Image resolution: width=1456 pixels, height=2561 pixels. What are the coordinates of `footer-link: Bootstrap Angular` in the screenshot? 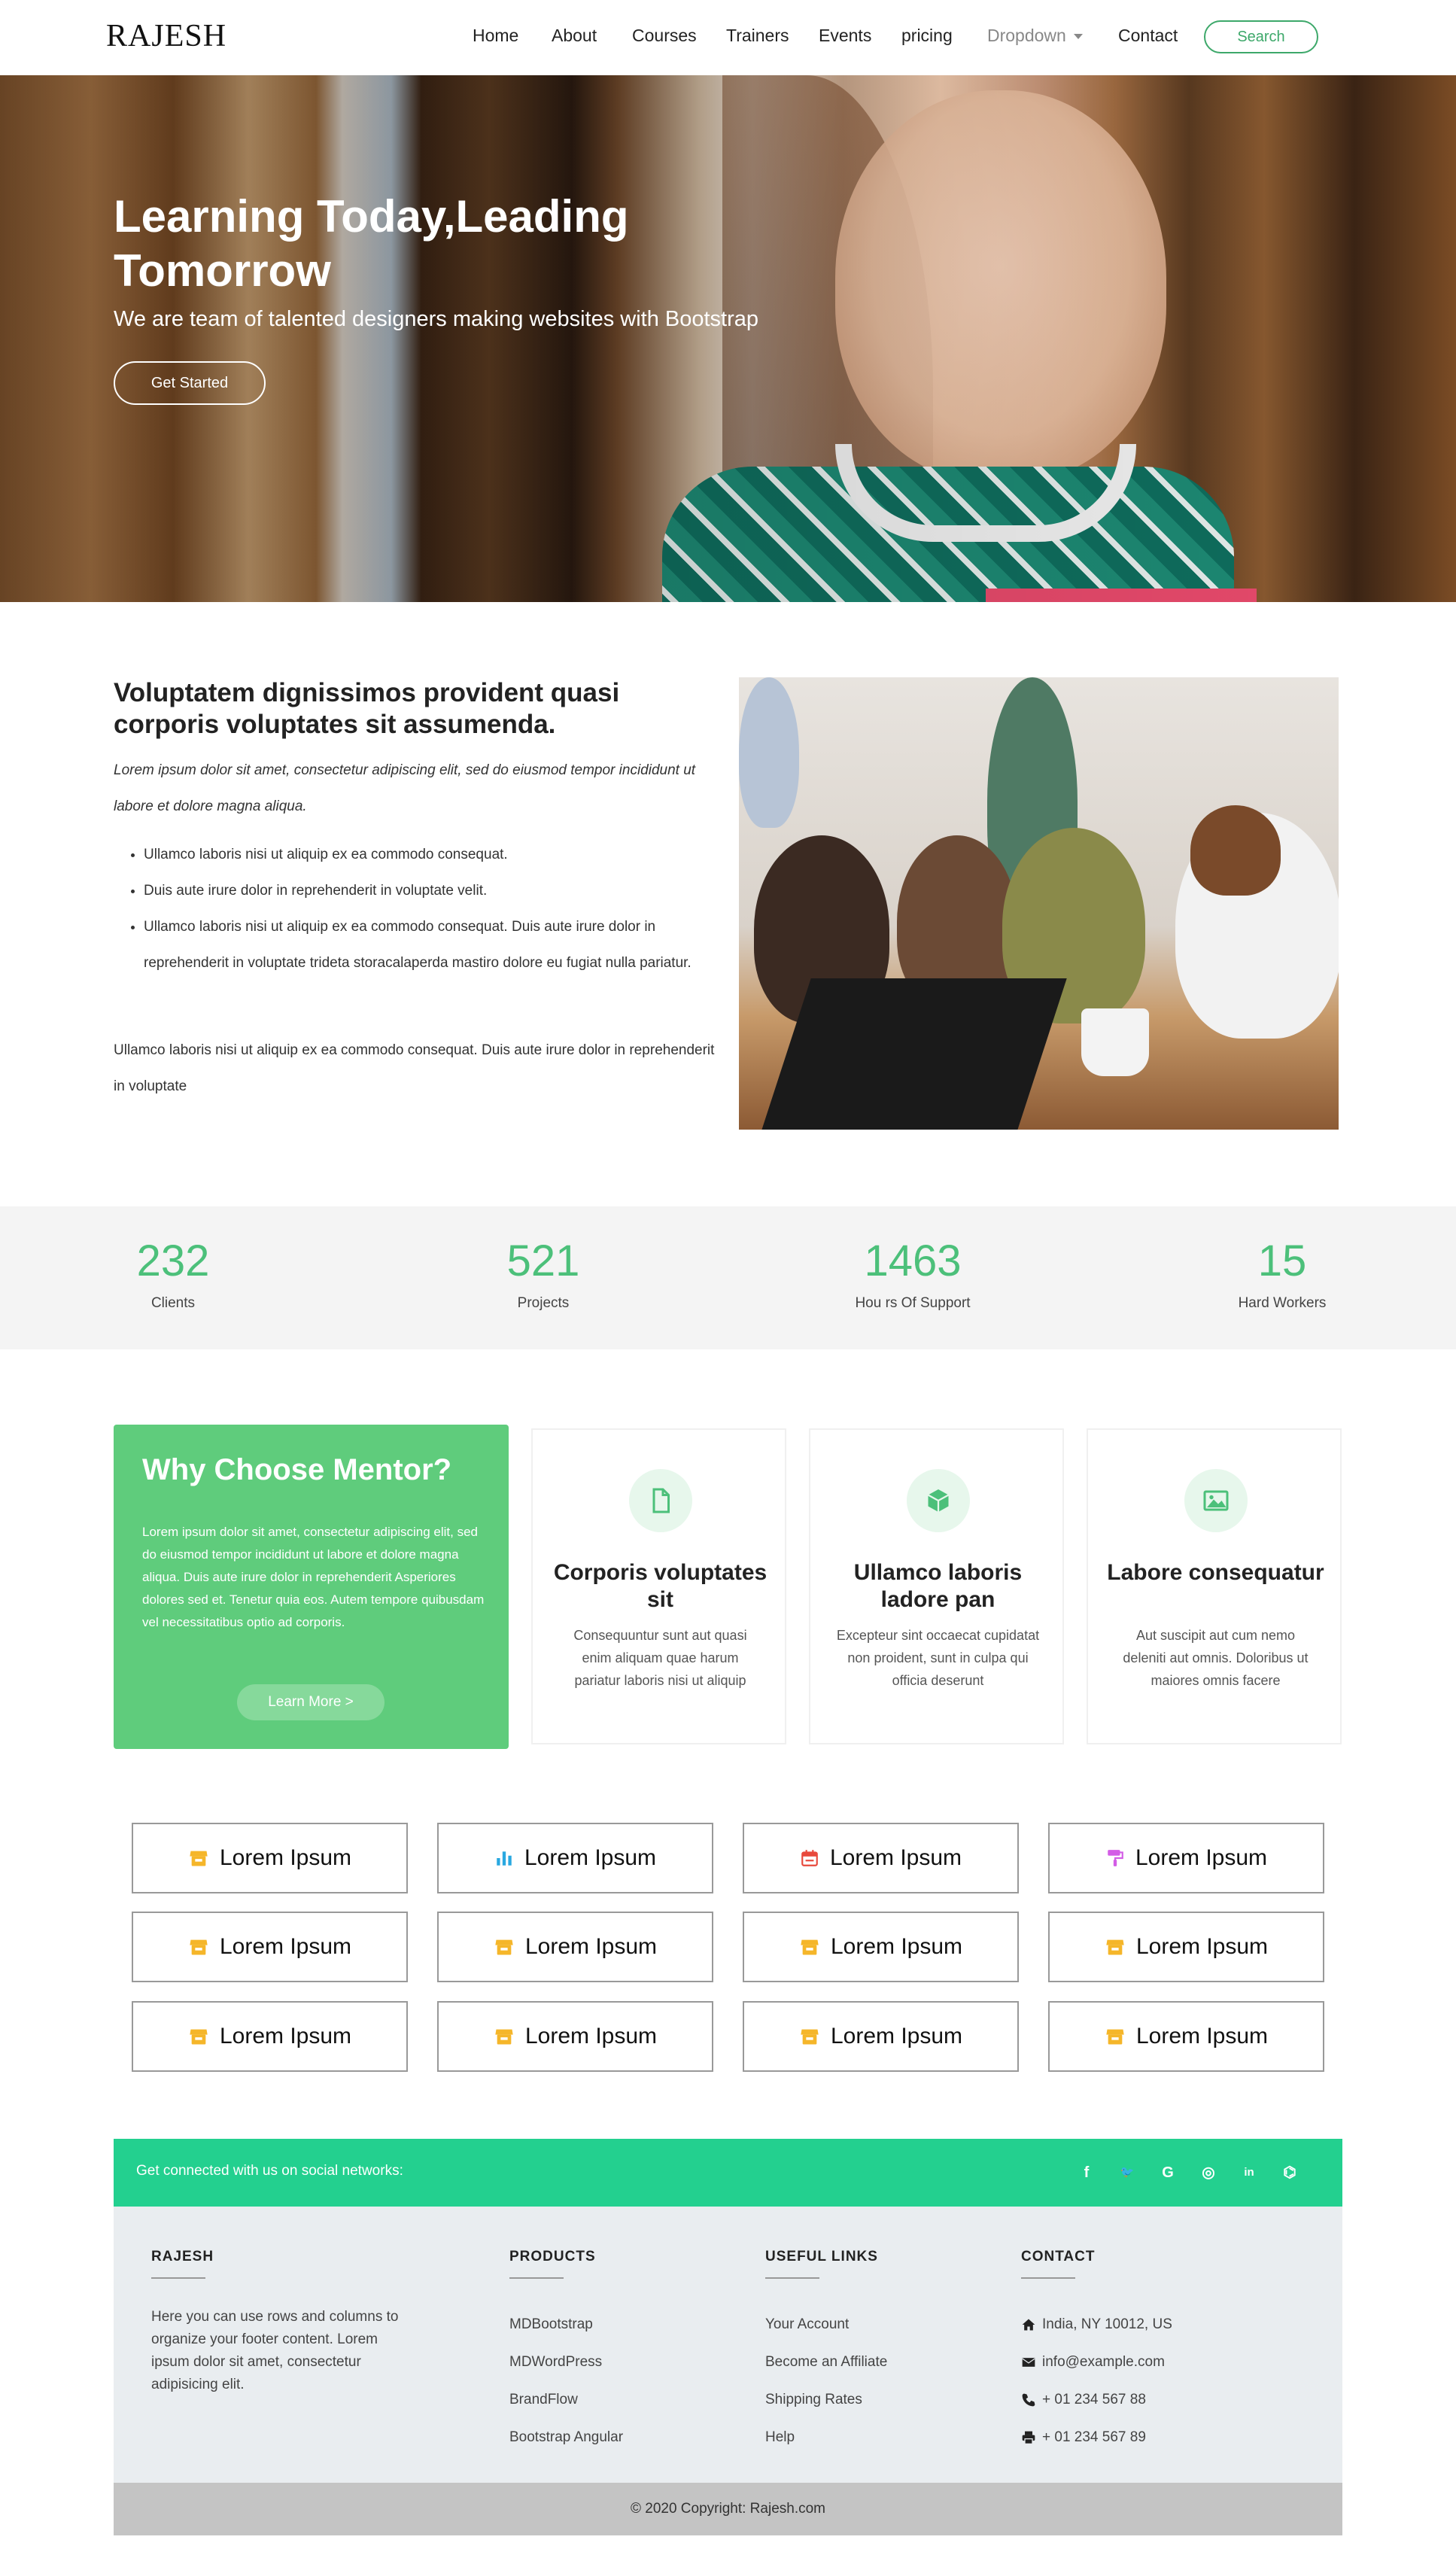 It's located at (566, 2437).